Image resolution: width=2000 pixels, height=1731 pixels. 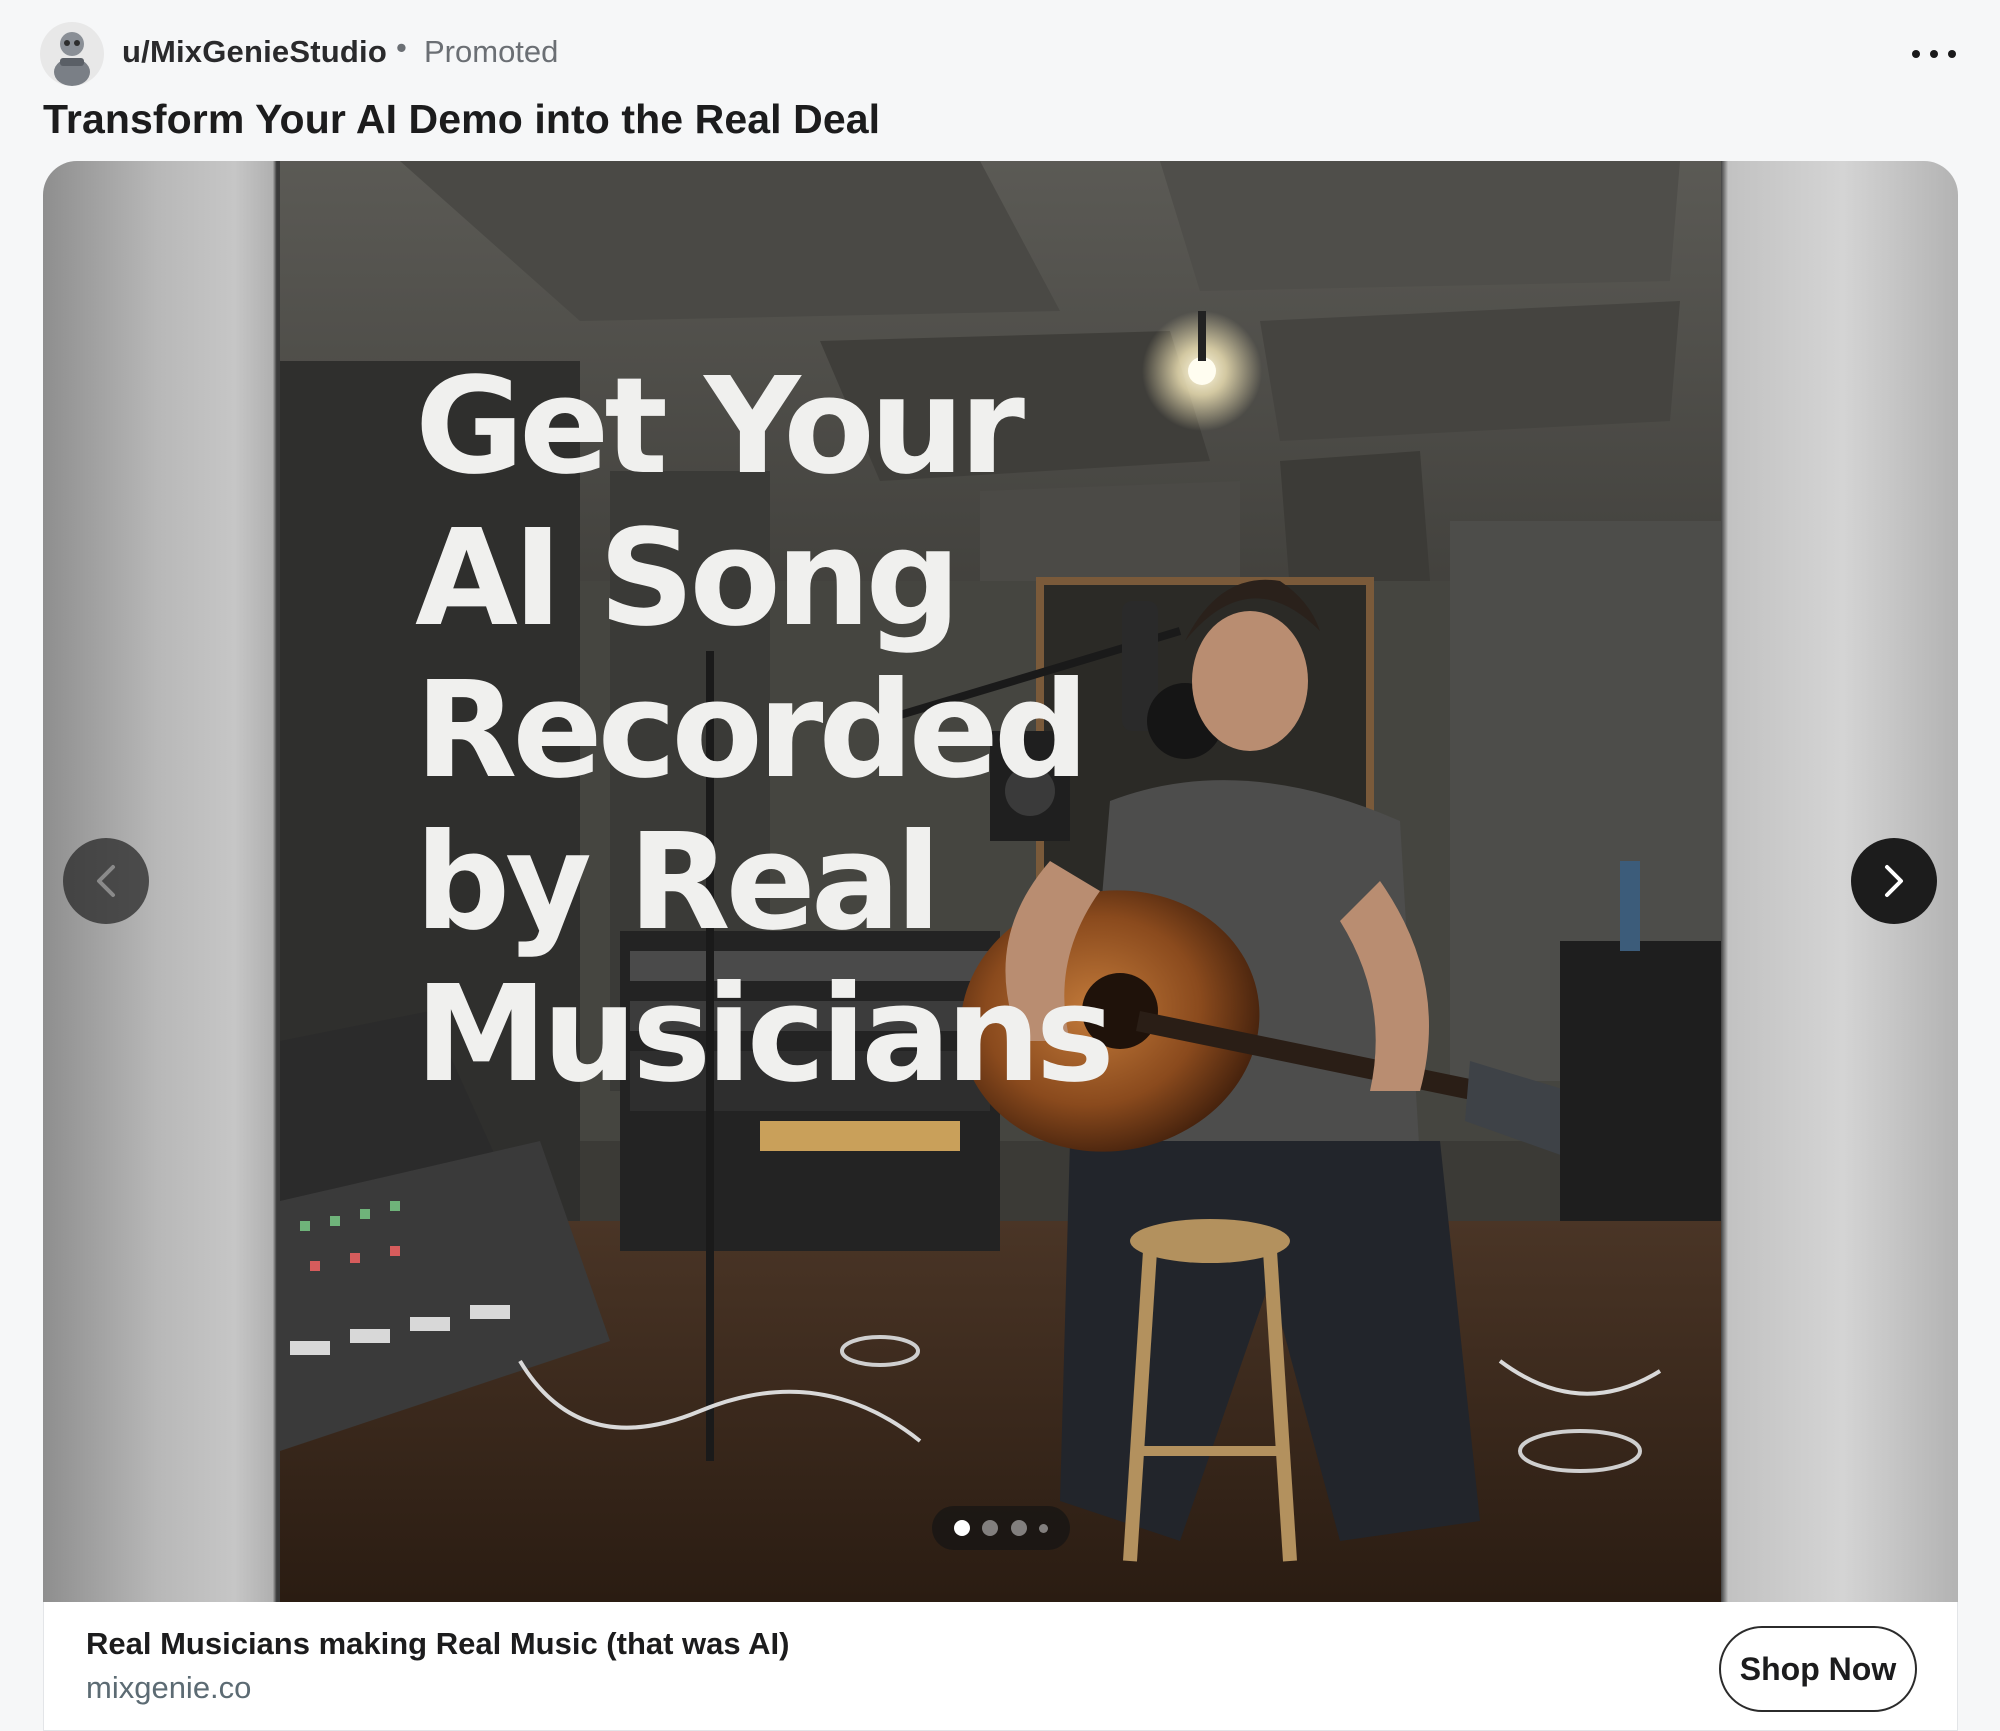 I want to click on chevron-right-icon, so click(x=1894, y=881).